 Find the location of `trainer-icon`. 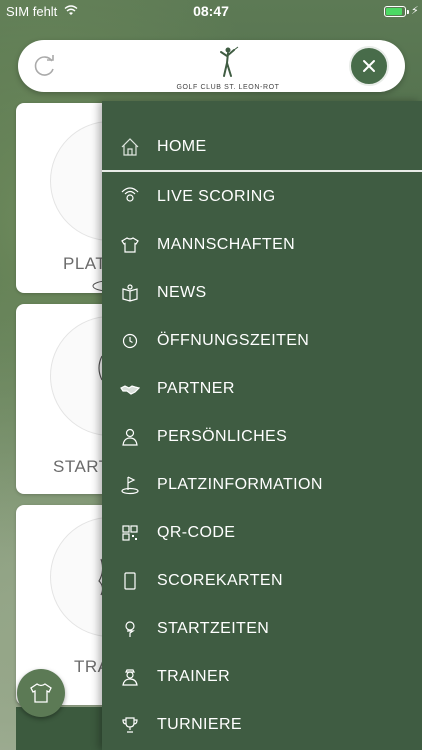

trainer-icon is located at coordinates (130, 677).